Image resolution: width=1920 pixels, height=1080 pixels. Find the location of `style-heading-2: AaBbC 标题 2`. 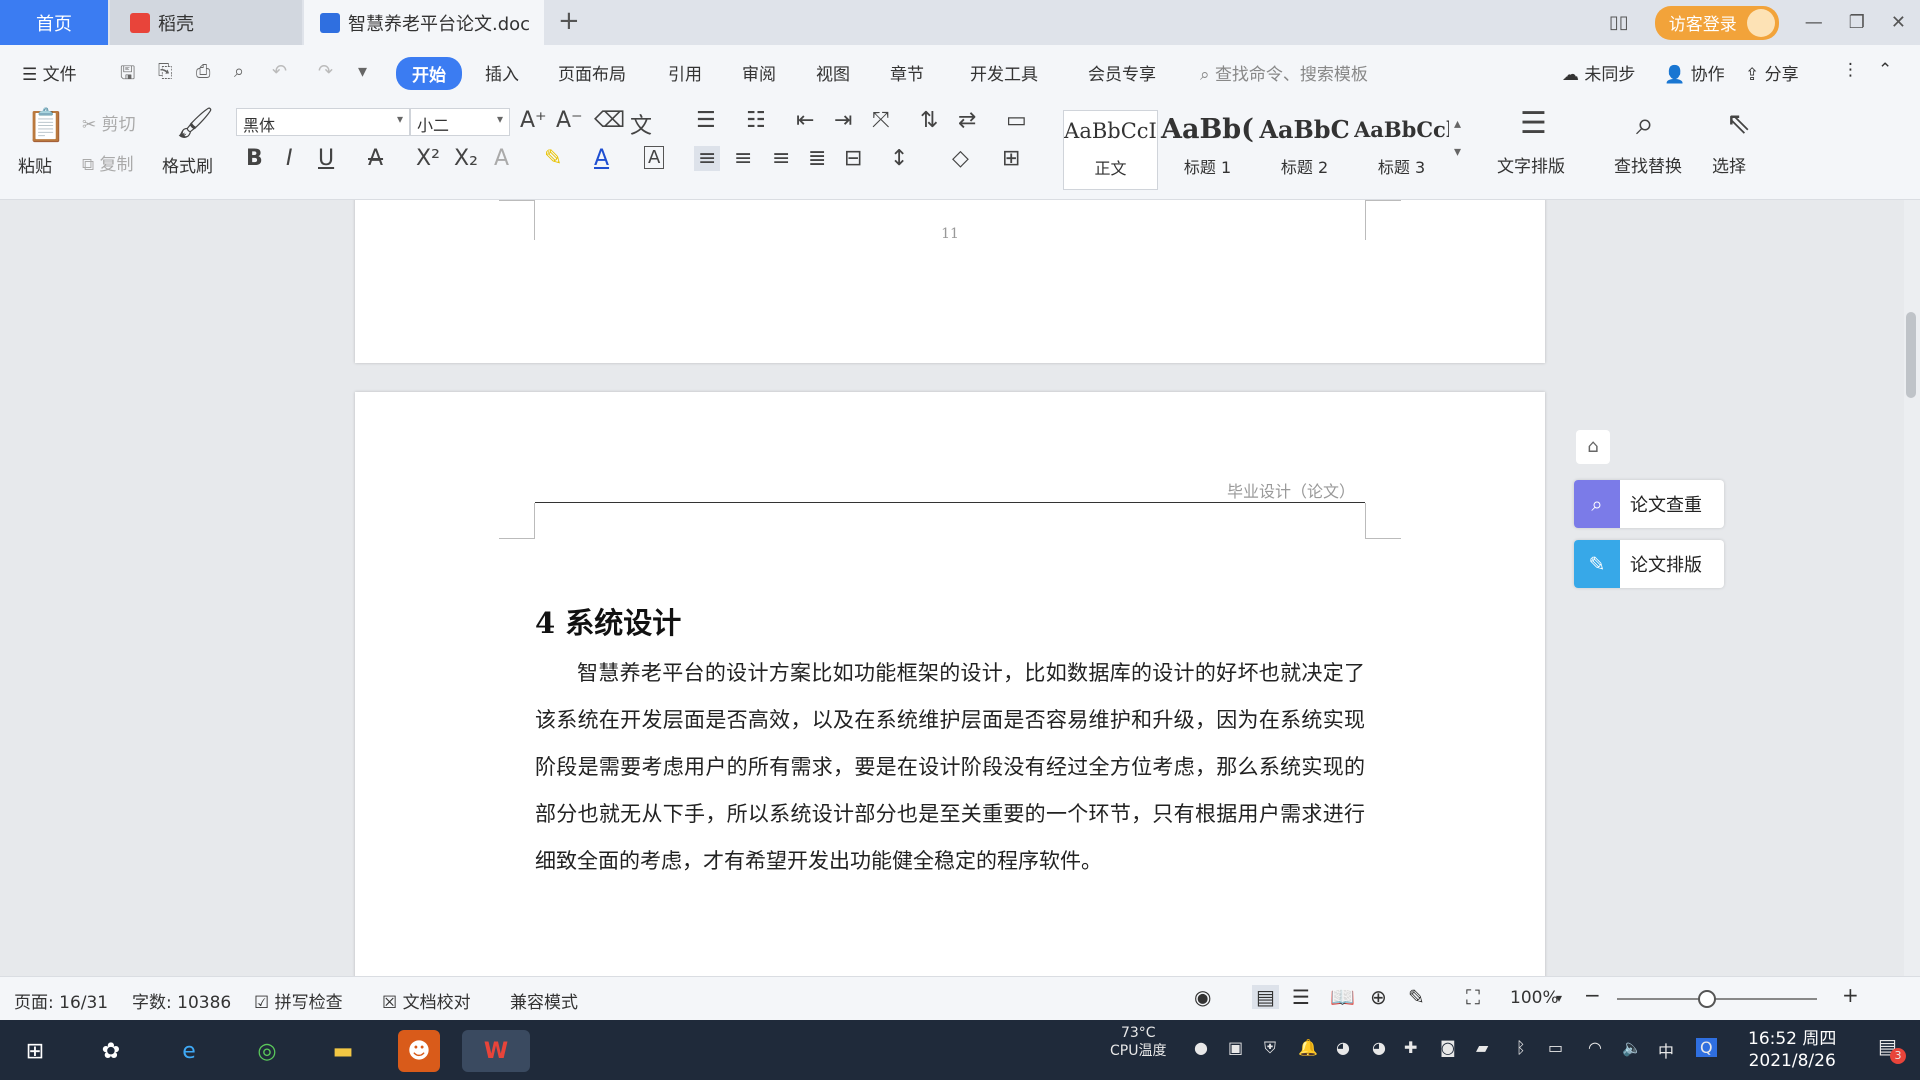

style-heading-2: AaBbC 标题 2 is located at coordinates (1304, 150).